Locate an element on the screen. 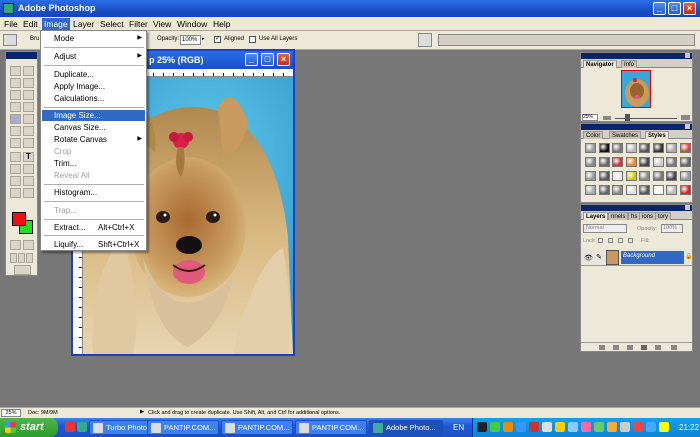 This screenshot has height=437, width=700. screen-mode-full-menu-icon is located at coordinates (21, 258).